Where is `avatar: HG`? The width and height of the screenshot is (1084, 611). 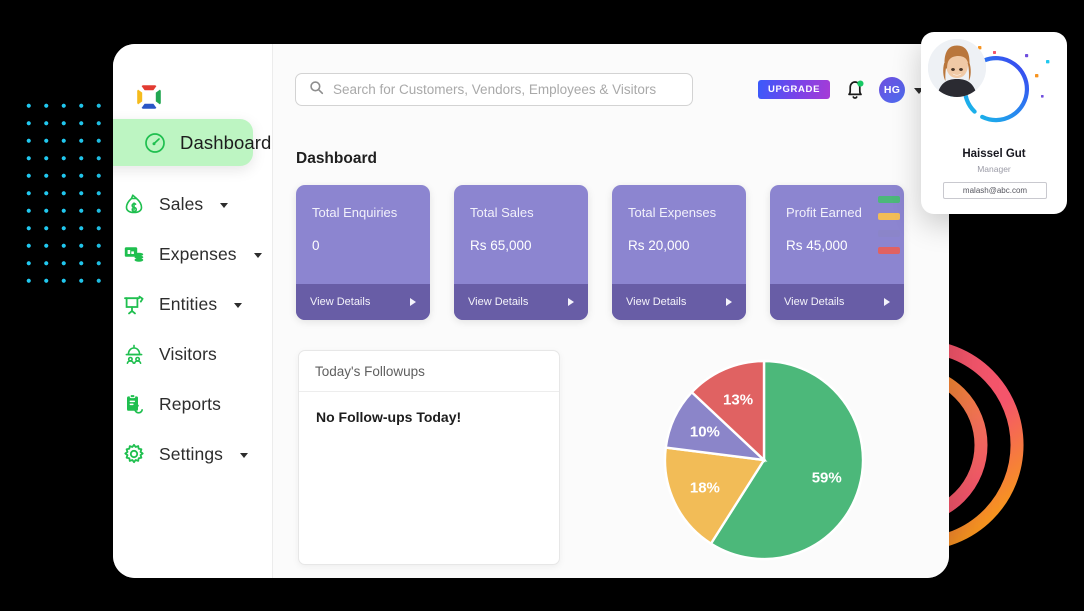
avatar: HG is located at coordinates (892, 90).